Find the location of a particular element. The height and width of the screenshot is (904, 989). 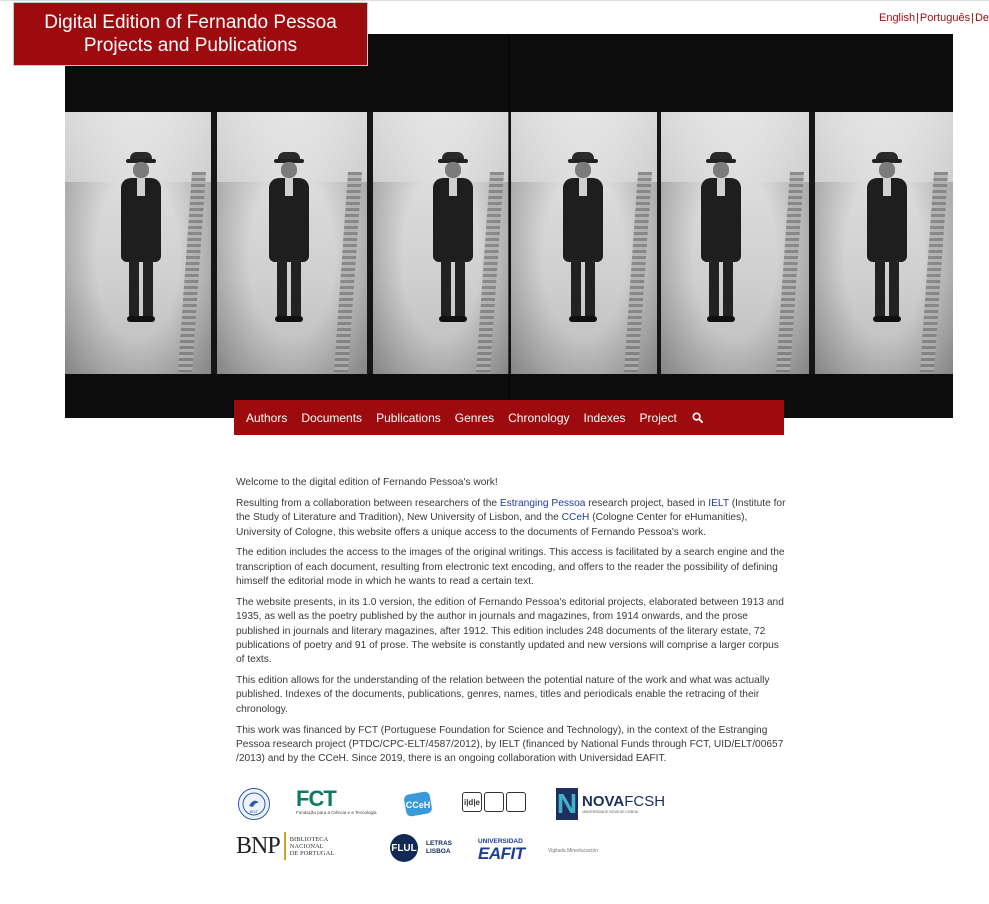

flul-text: LETRAS LISBOA is located at coordinates (439, 848).